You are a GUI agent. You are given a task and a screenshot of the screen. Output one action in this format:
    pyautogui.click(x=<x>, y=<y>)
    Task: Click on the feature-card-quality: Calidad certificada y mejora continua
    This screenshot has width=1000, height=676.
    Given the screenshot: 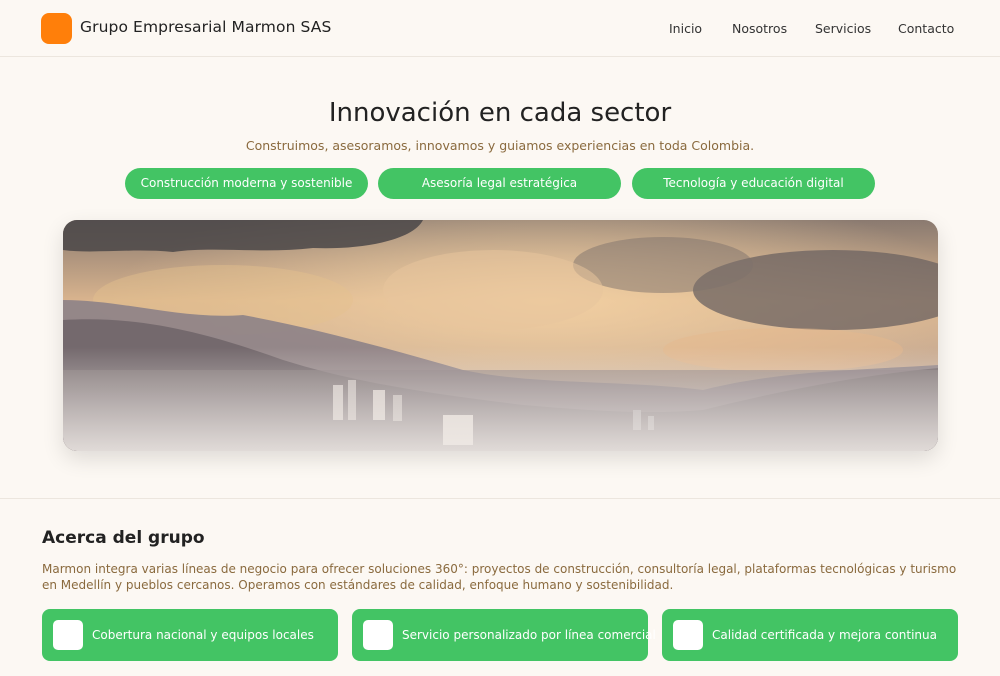 What is the action you would take?
    pyautogui.click(x=810, y=635)
    